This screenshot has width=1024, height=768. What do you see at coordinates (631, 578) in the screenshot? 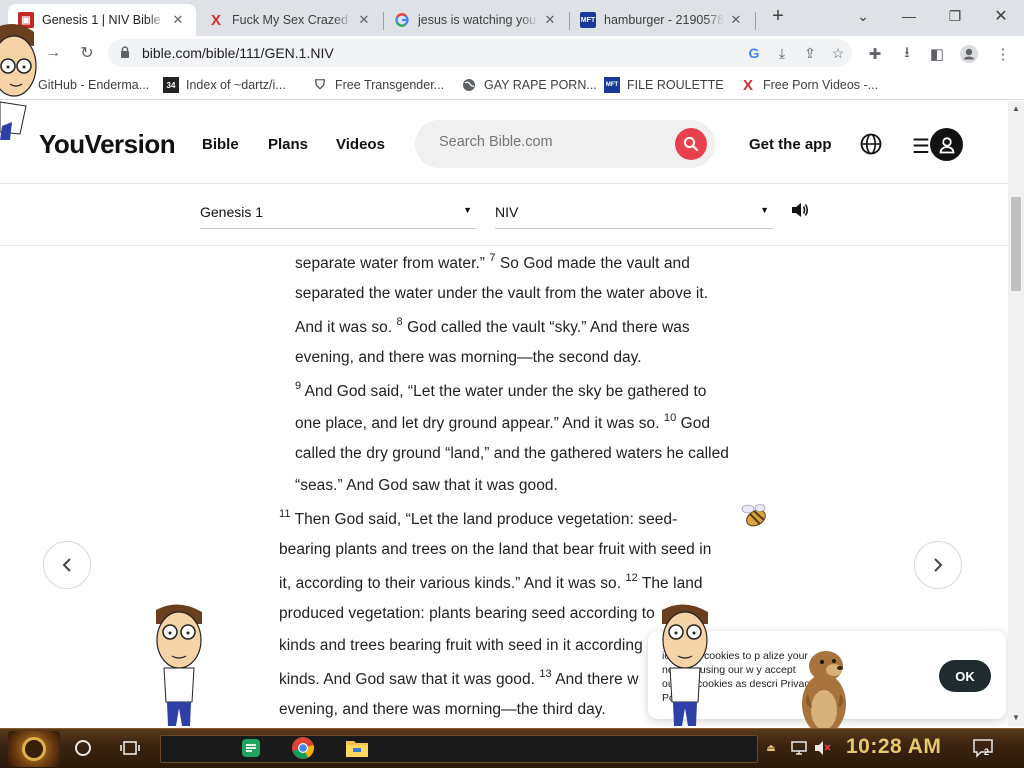
I see `verse-number: 12` at bounding box center [631, 578].